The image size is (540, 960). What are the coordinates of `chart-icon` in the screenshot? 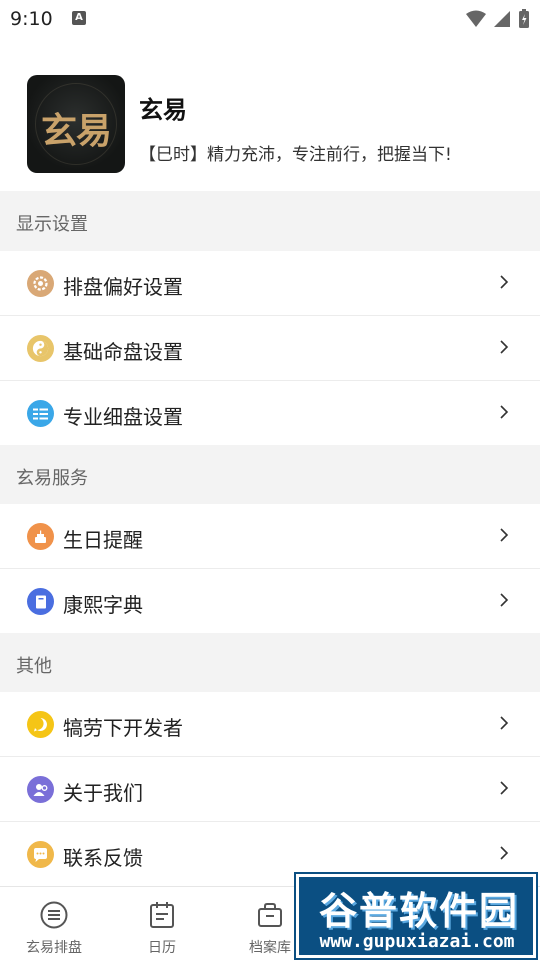 It's located at (54, 915).